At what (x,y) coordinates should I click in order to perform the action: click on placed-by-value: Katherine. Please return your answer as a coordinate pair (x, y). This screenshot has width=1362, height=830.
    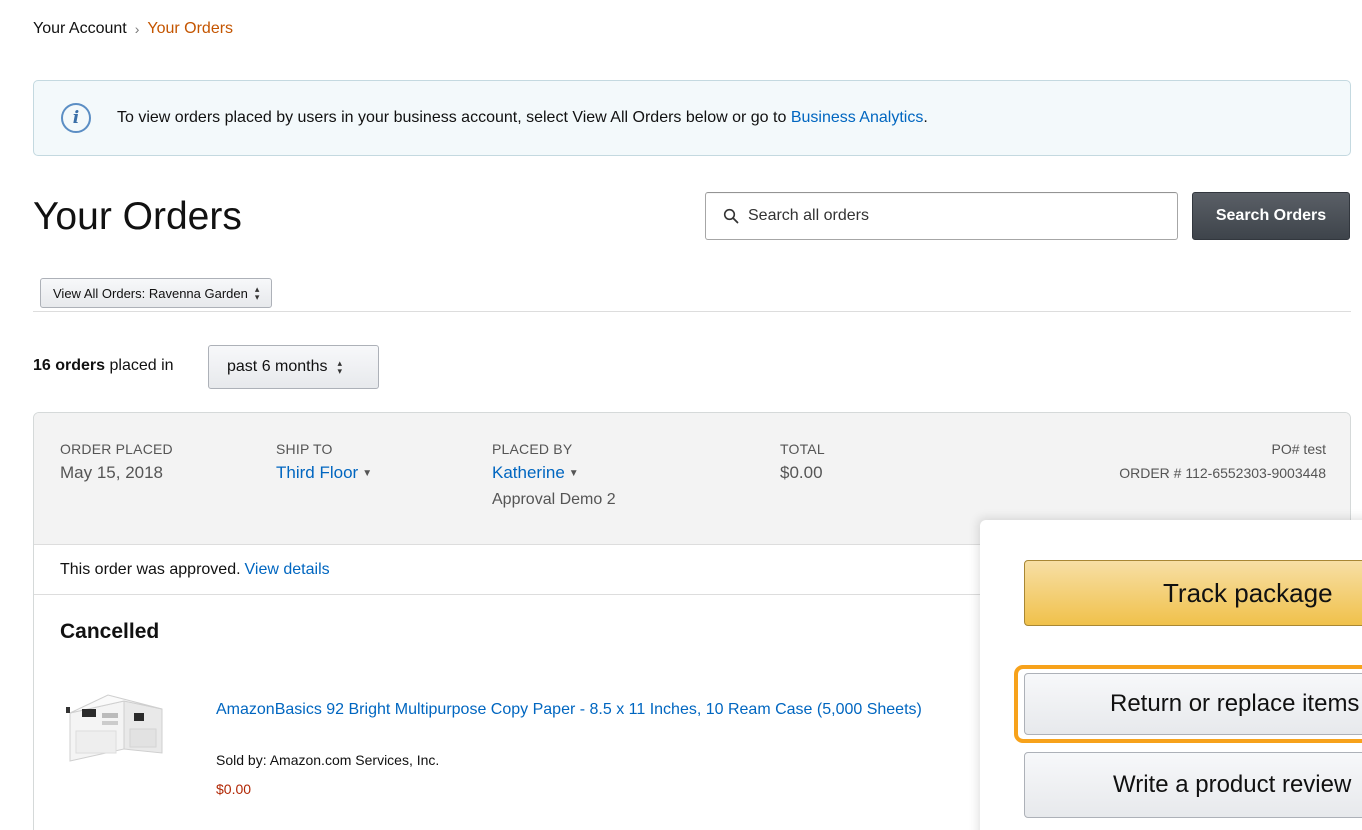
    Looking at the image, I should click on (528, 472).